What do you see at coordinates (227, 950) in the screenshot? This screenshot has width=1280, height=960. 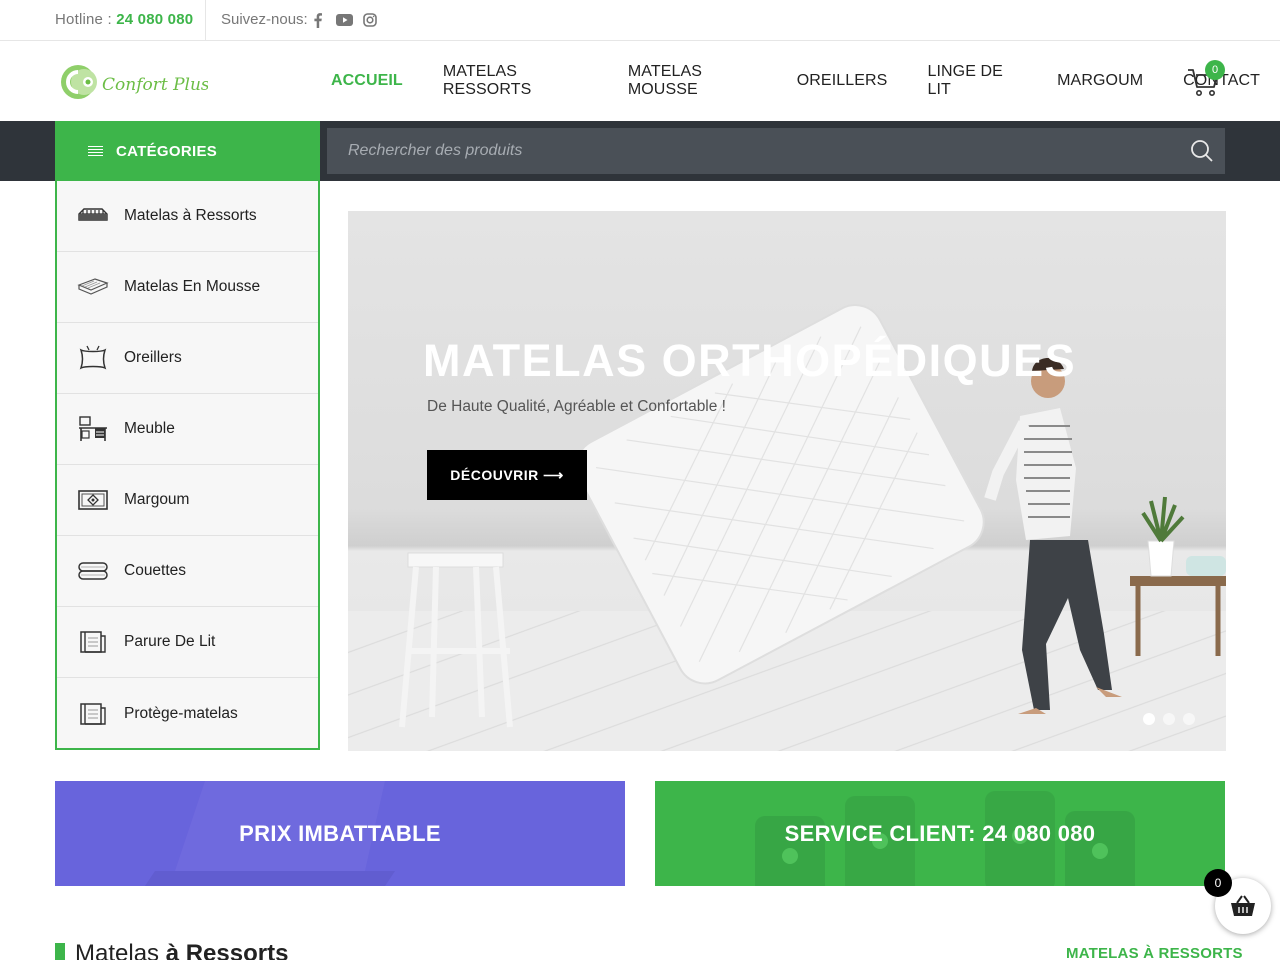 I see `section-heading-bold: à Ressorts` at bounding box center [227, 950].